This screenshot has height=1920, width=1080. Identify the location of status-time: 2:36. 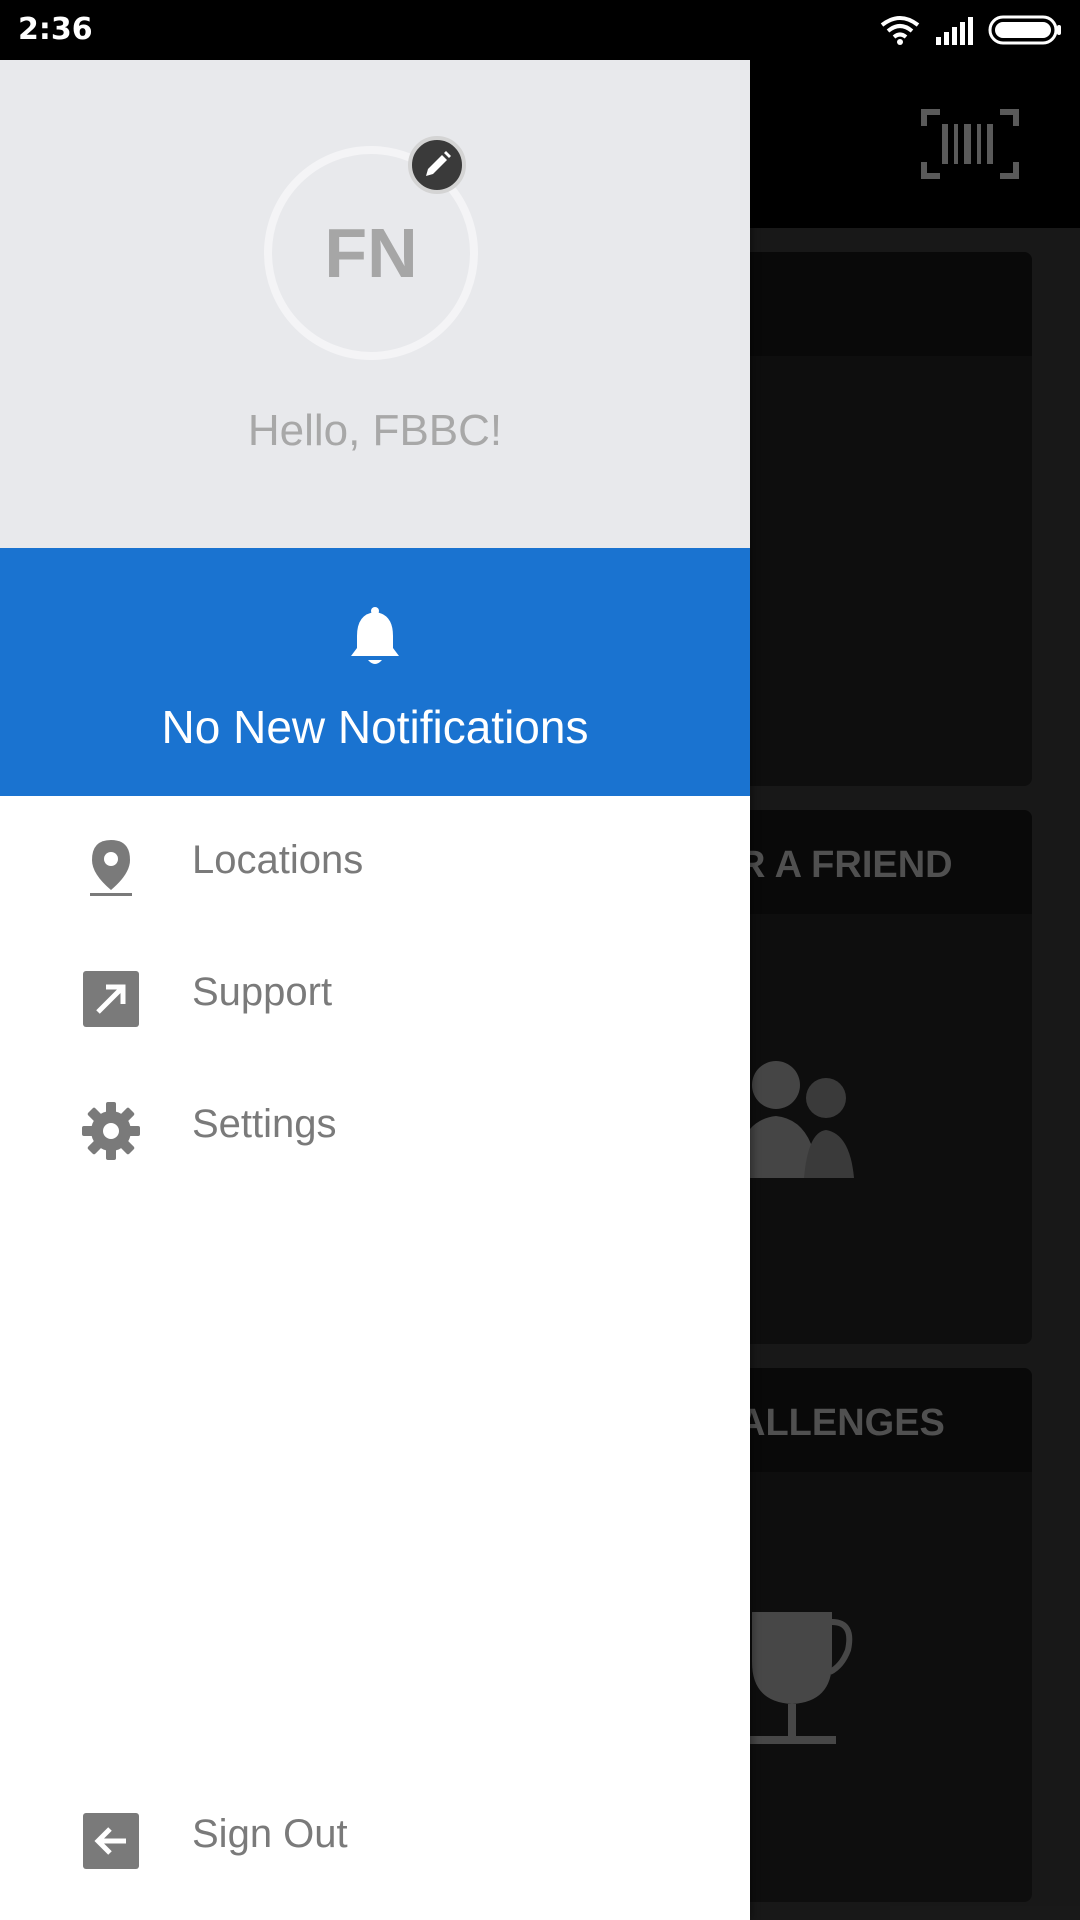
(55, 29).